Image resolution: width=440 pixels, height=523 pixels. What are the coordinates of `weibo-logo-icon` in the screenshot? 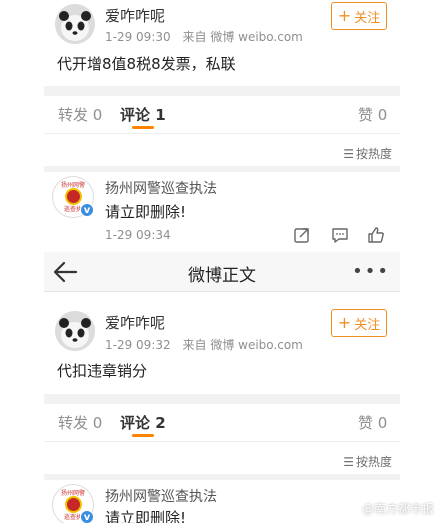 It's located at (349, 509).